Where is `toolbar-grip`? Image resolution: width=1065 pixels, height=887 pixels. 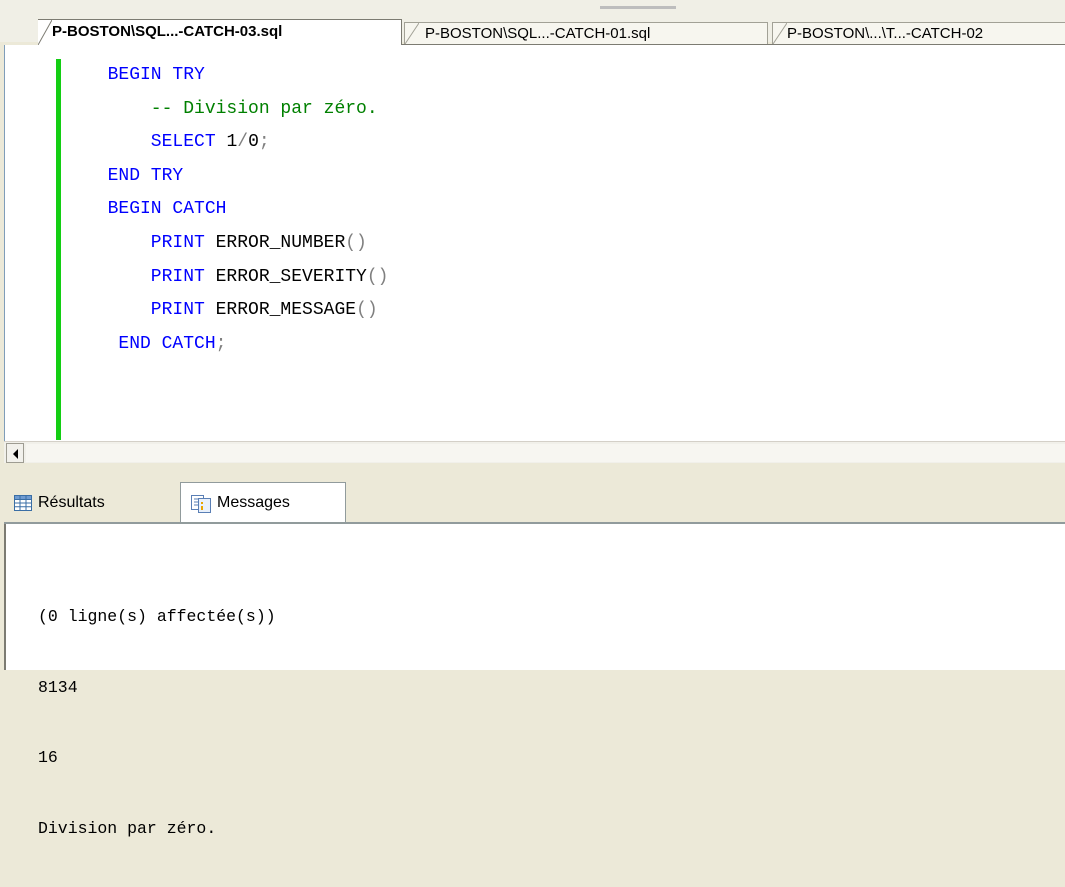
toolbar-grip is located at coordinates (638, 7).